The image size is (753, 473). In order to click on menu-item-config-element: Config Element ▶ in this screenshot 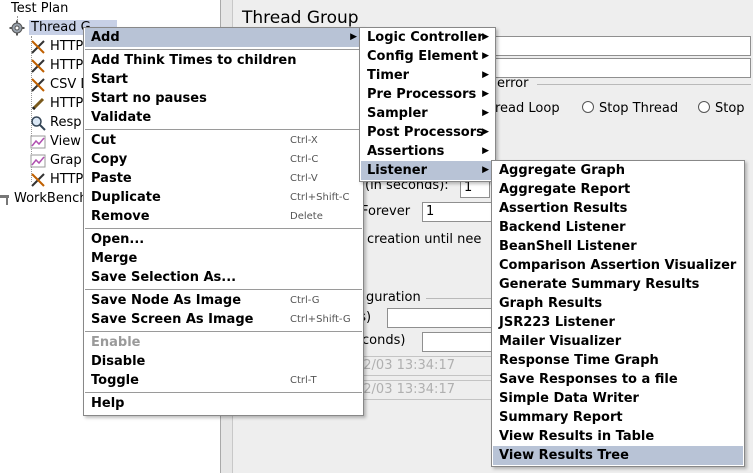, I will do `click(427, 56)`.